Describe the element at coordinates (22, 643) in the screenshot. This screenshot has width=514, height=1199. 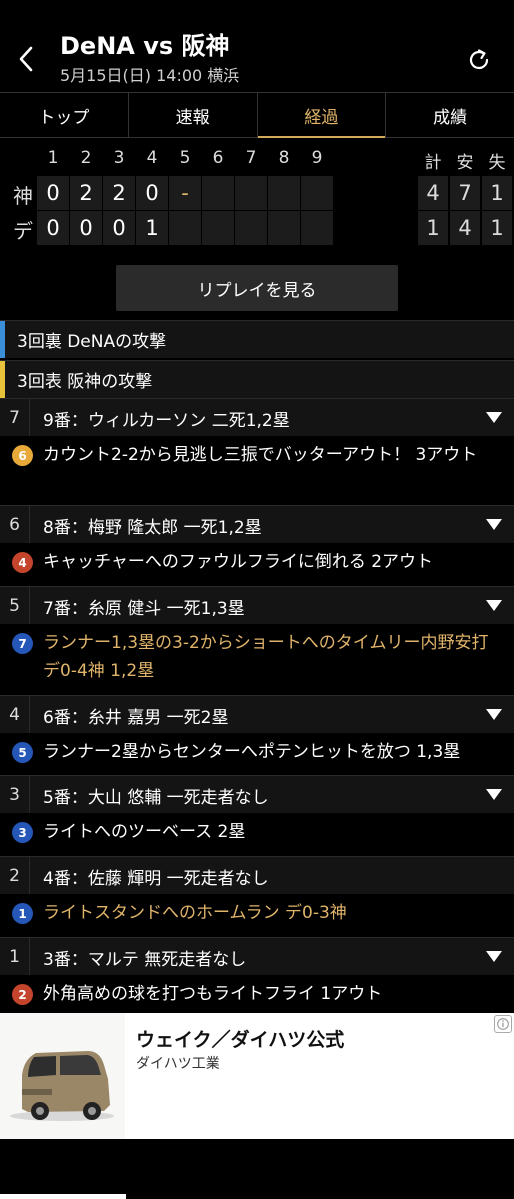
I see `pitch-count-badge: 7` at that location.